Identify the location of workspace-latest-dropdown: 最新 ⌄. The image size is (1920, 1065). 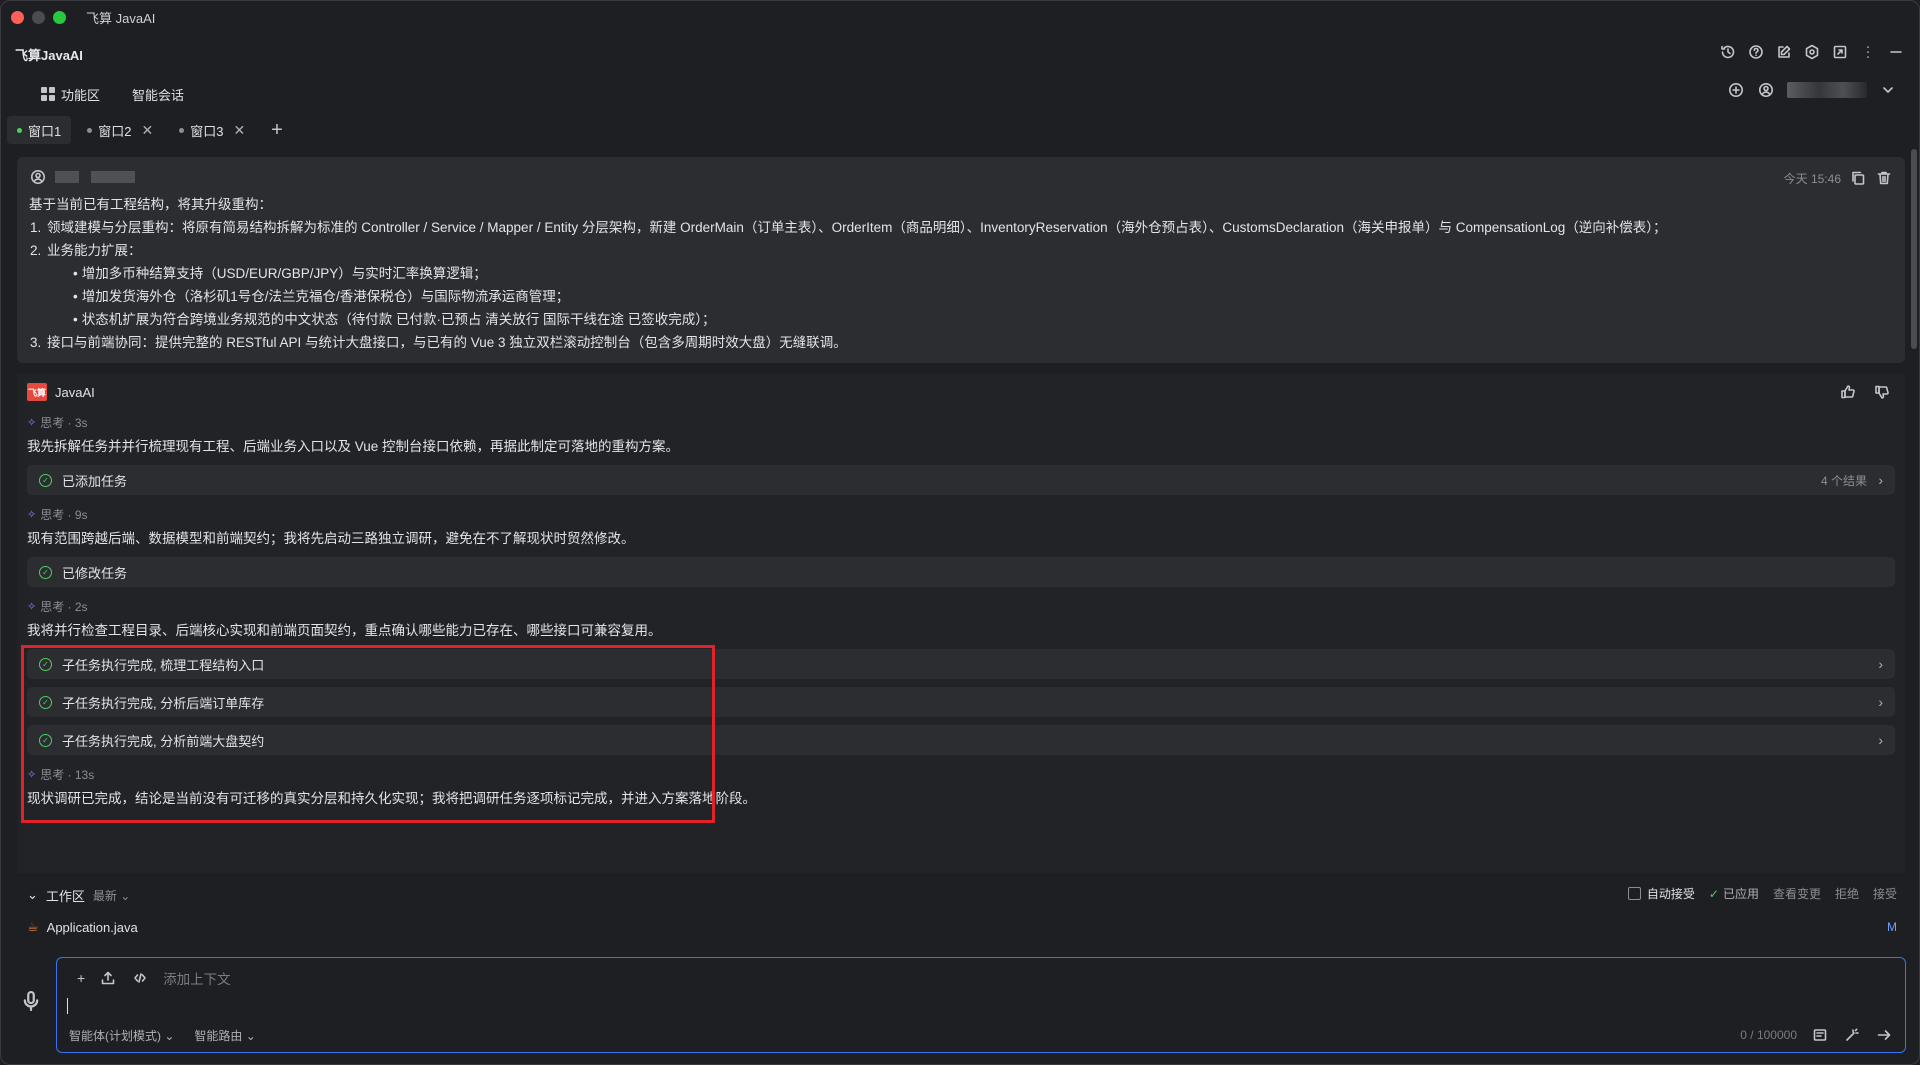
(111, 895).